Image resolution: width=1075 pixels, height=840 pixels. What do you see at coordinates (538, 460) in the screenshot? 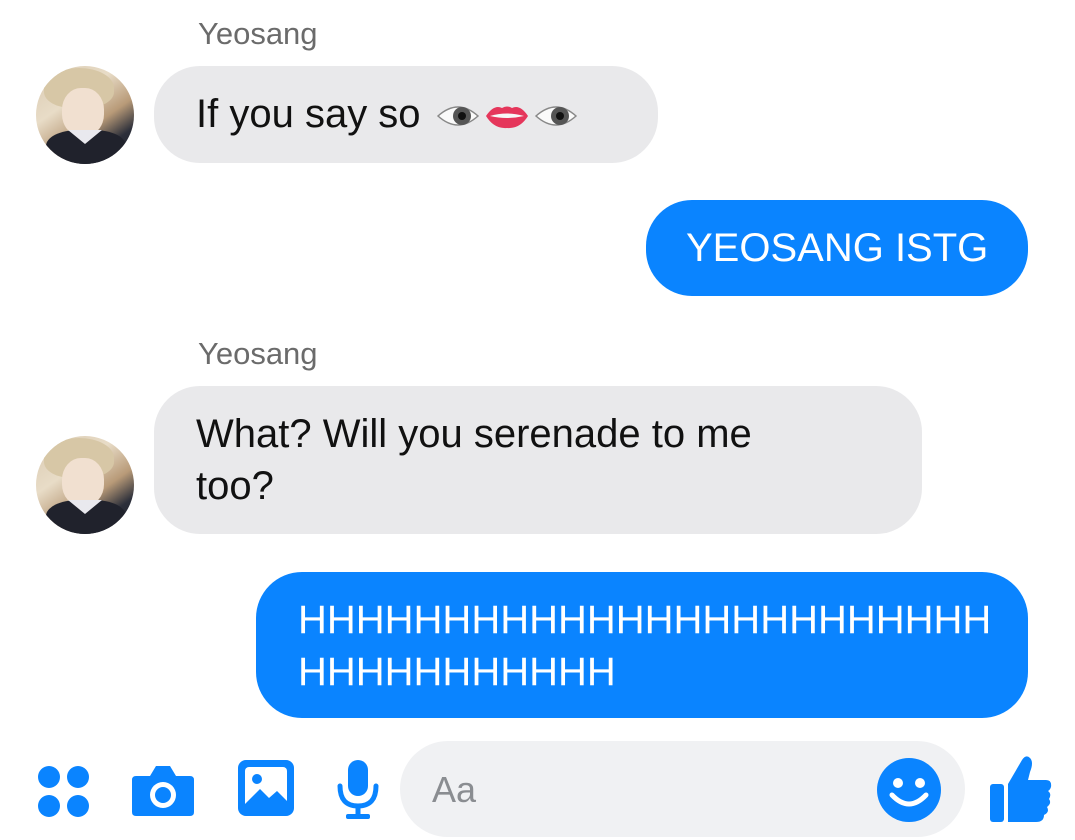
I see `message-bubble-incoming: What? Will you serenade to me too?` at bounding box center [538, 460].